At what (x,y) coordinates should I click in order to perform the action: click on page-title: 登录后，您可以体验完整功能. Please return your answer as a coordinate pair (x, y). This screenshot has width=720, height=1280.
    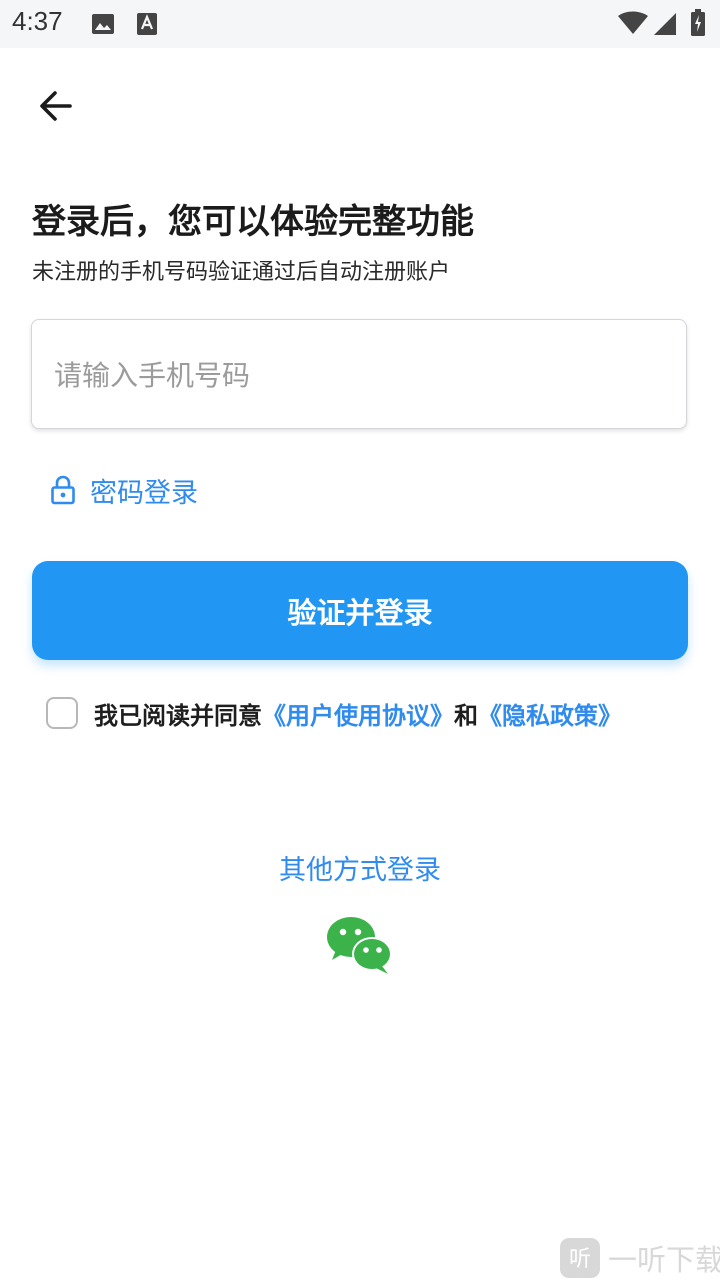
    Looking at the image, I should click on (253, 222).